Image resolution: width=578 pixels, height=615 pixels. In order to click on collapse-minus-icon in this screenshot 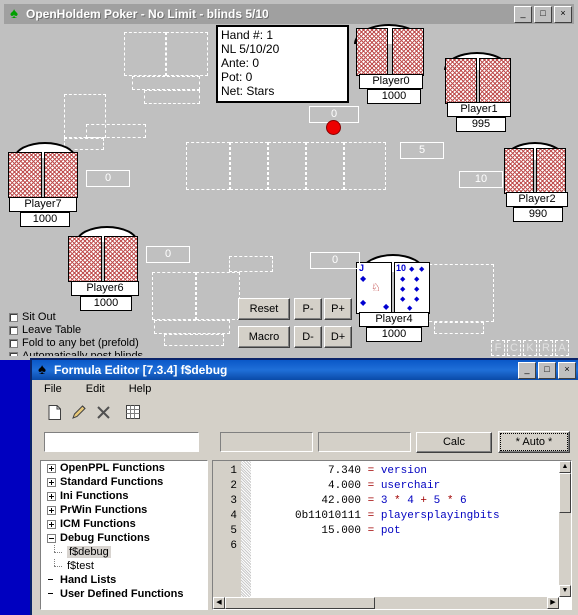, I will do `click(51, 538)`.